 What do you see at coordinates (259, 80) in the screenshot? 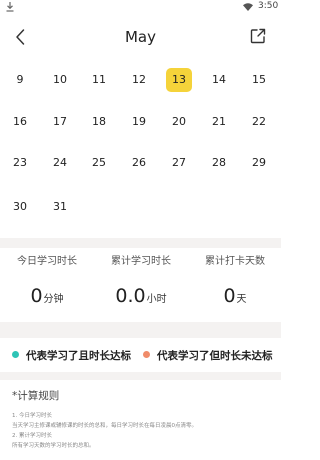
I see `calendar-day: 15` at bounding box center [259, 80].